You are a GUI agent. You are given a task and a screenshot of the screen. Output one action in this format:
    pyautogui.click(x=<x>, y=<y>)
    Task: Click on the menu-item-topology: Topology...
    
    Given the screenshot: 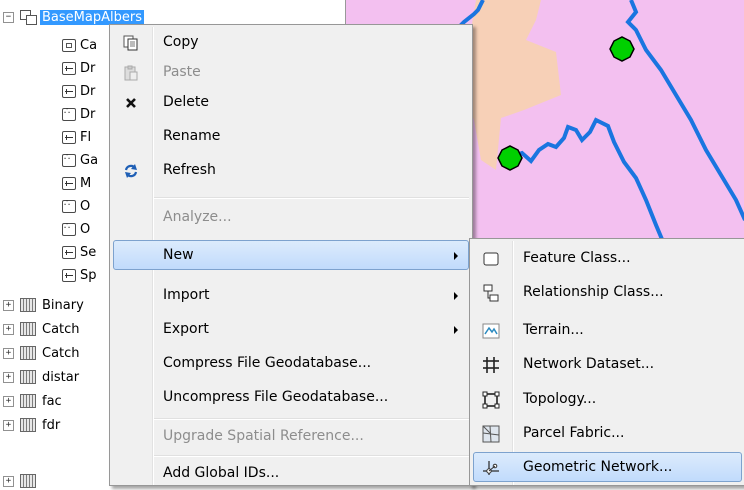 What is the action you would take?
    pyautogui.click(x=607, y=399)
    